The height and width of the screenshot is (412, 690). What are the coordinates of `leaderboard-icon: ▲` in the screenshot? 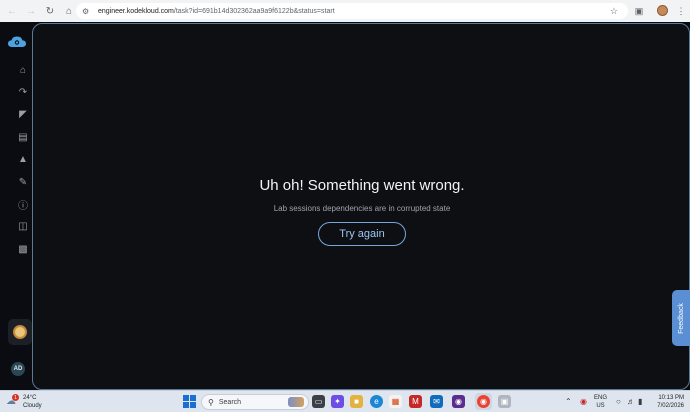 It's located at (23, 159).